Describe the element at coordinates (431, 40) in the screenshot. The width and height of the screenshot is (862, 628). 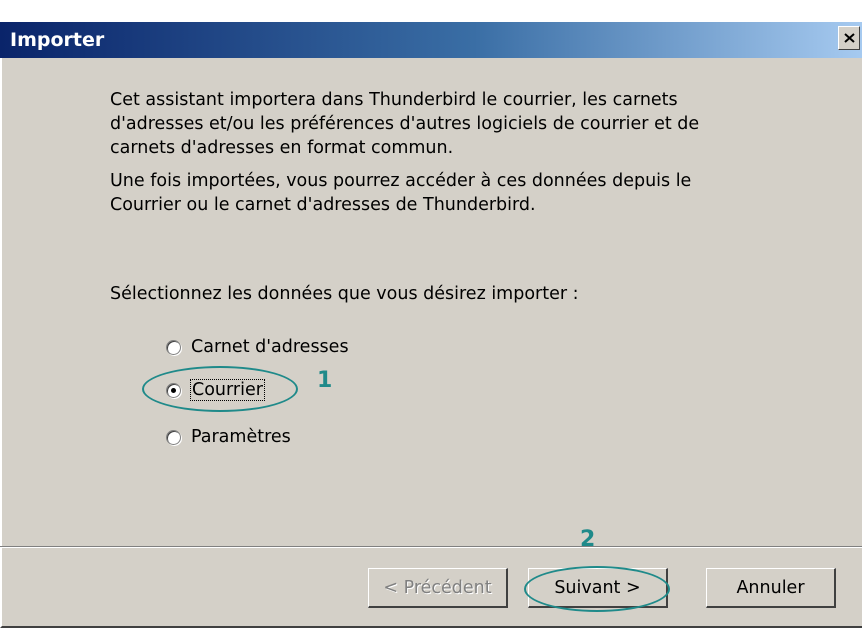
I see `title-bar: Importer` at that location.